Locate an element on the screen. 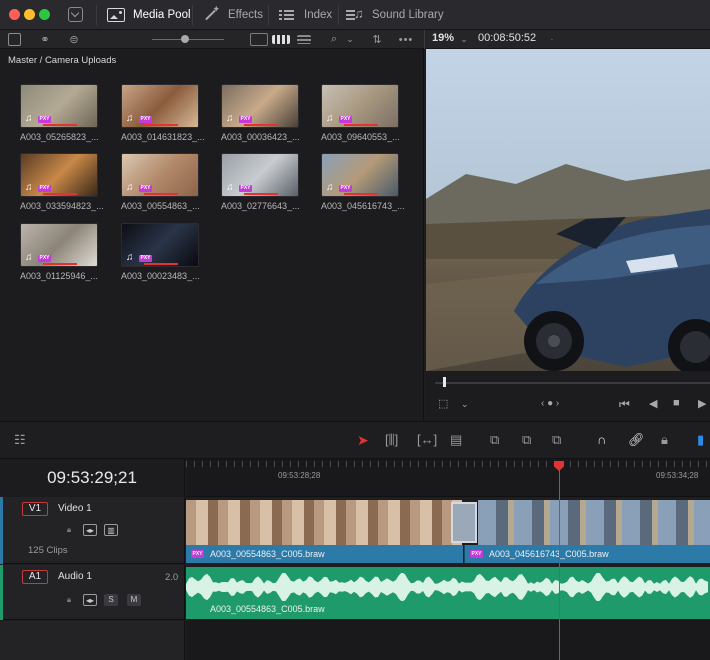 The height and width of the screenshot is (660, 710). timeline-toolbar: ☷ ➤ [⫼] [↔] ▤ ⧉ ⧉ ⧉ ∩ 🔗︎ 🔒︎ ▮ is located at coordinates (355, 440).